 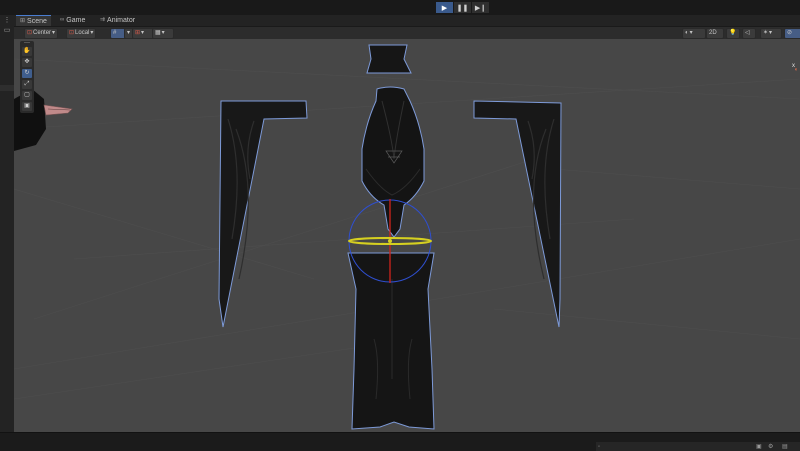 I want to click on move-tool-button: ✥, so click(x=27, y=62).